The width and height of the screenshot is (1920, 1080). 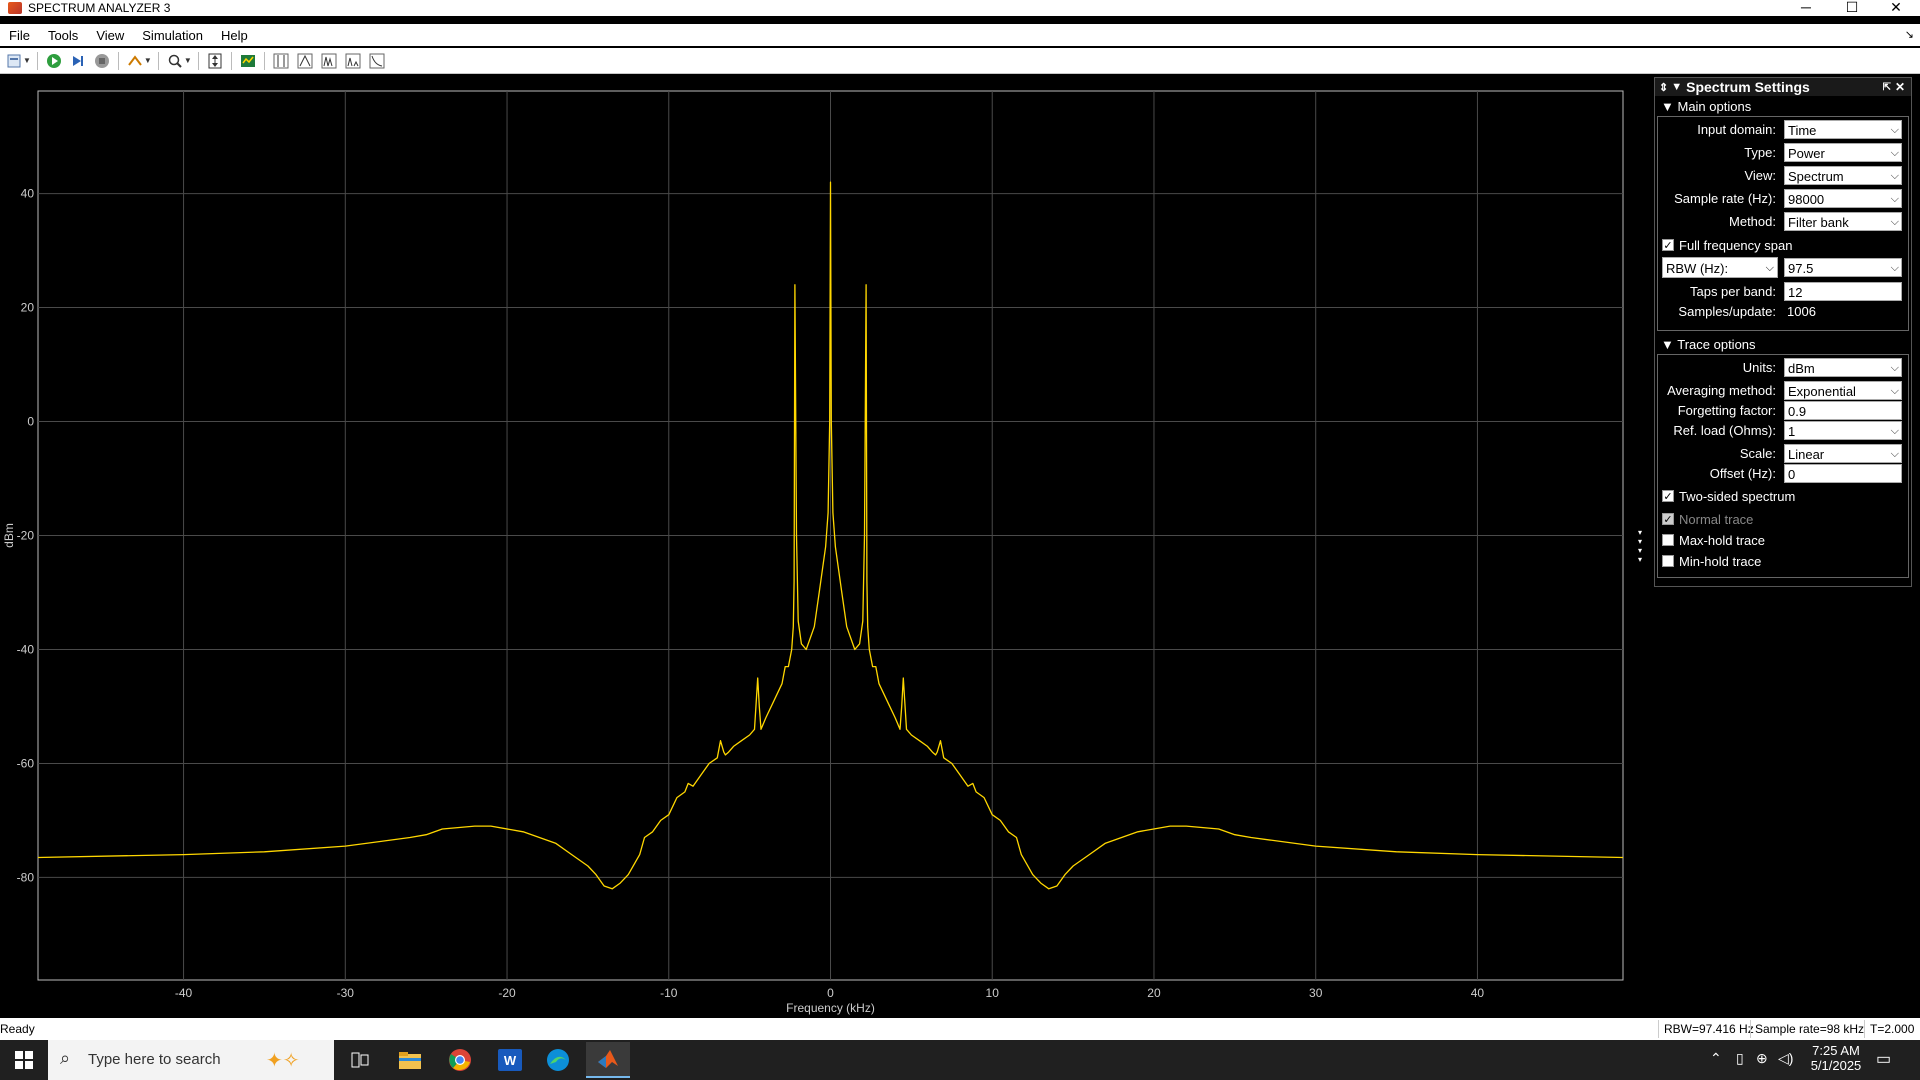 I want to click on averaging-select: Exponential ⌵, so click(x=1843, y=390).